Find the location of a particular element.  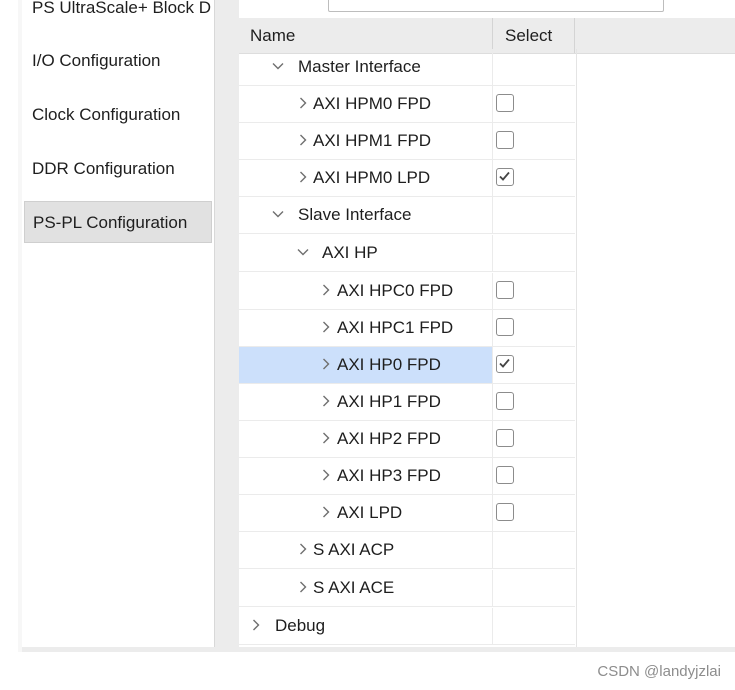

tree-row: AXI HPC0 FPD is located at coordinates (407, 291).